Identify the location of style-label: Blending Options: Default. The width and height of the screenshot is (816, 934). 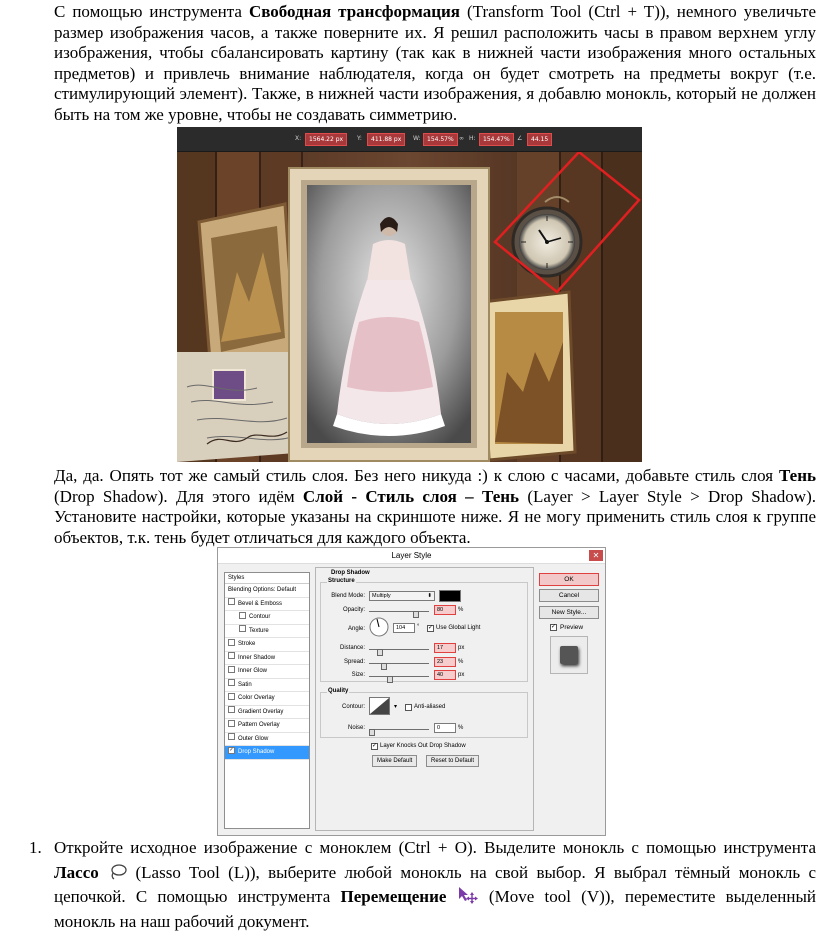
(262, 590).